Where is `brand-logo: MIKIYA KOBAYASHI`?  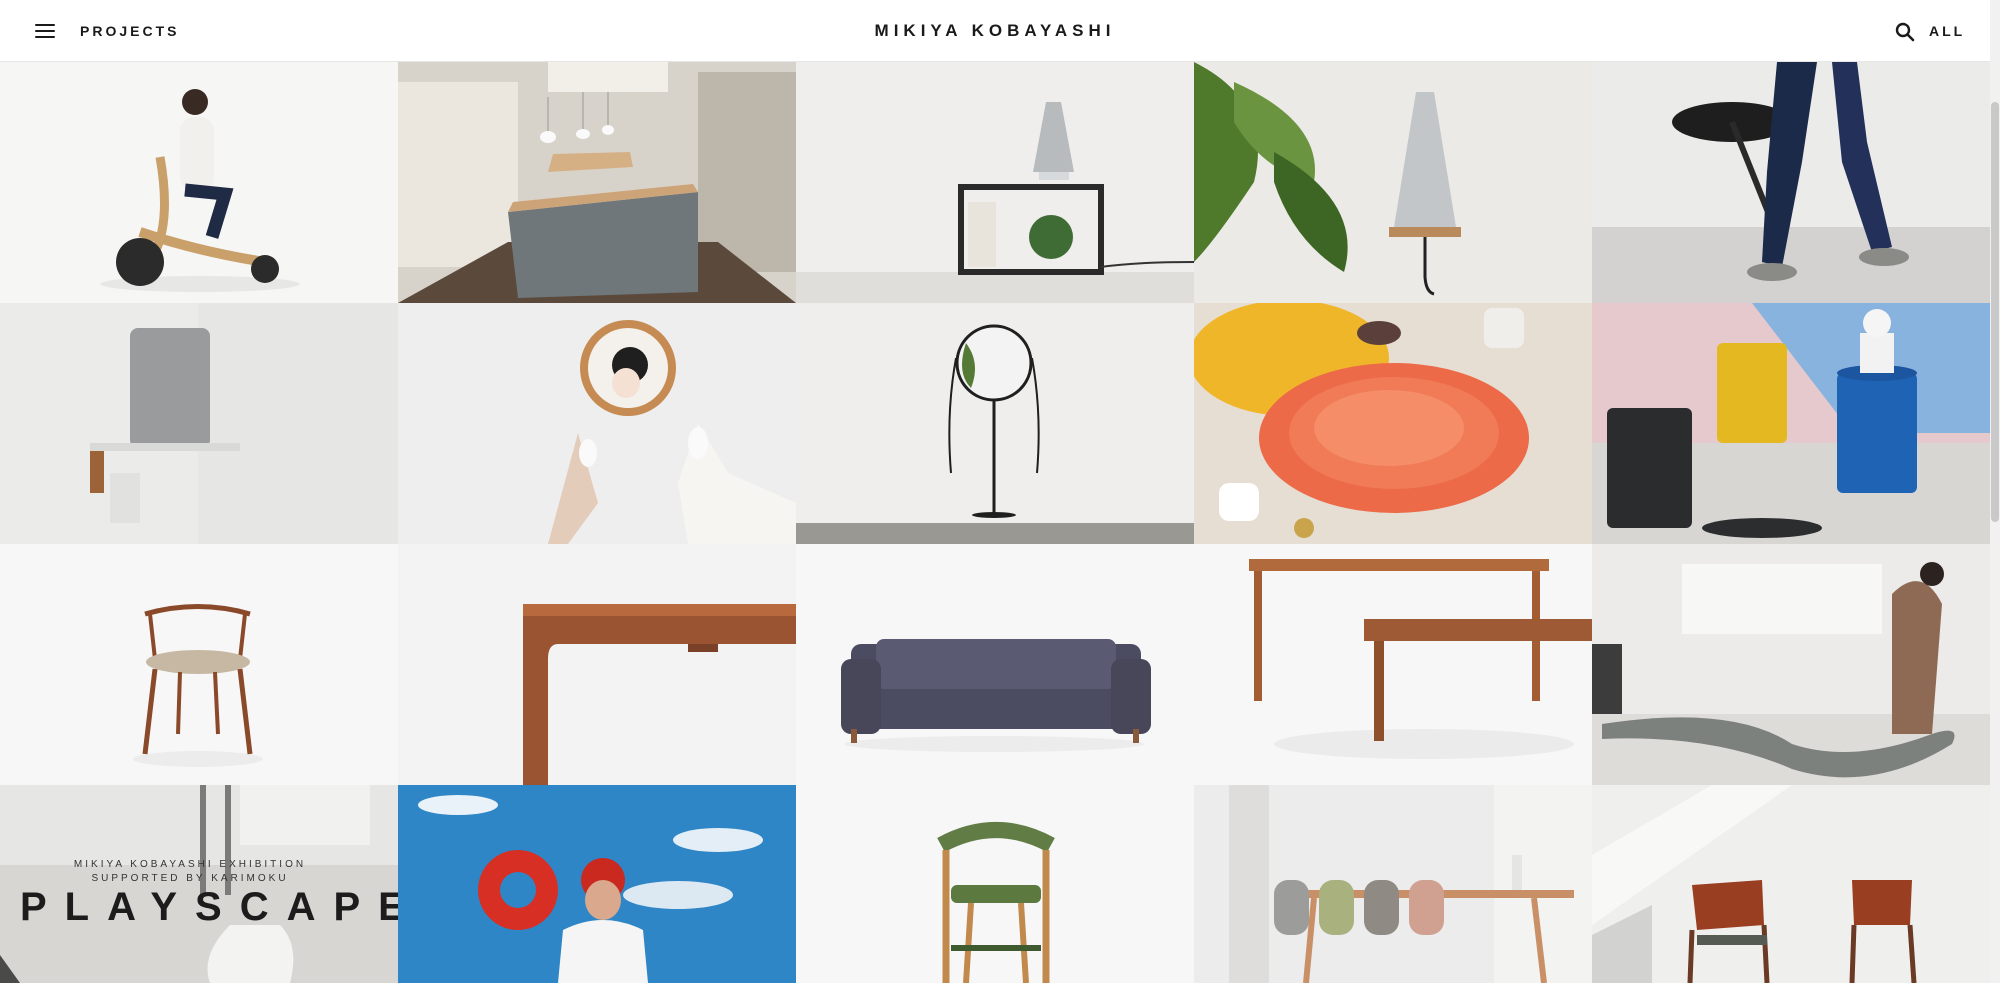 brand-logo: MIKIYA KOBAYASHI is located at coordinates (995, 31).